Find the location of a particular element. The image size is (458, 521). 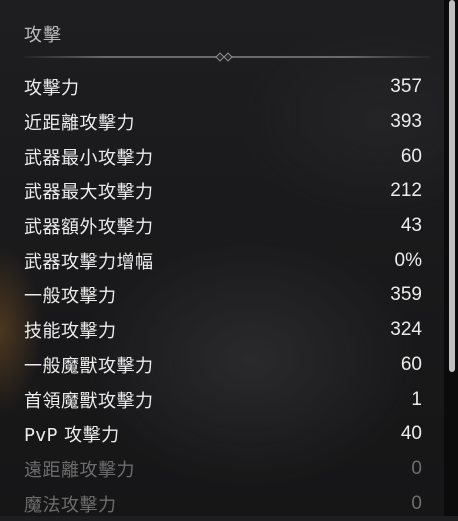

stat-row-normal-attack: 一般攻擊力 359 is located at coordinates (223, 295).